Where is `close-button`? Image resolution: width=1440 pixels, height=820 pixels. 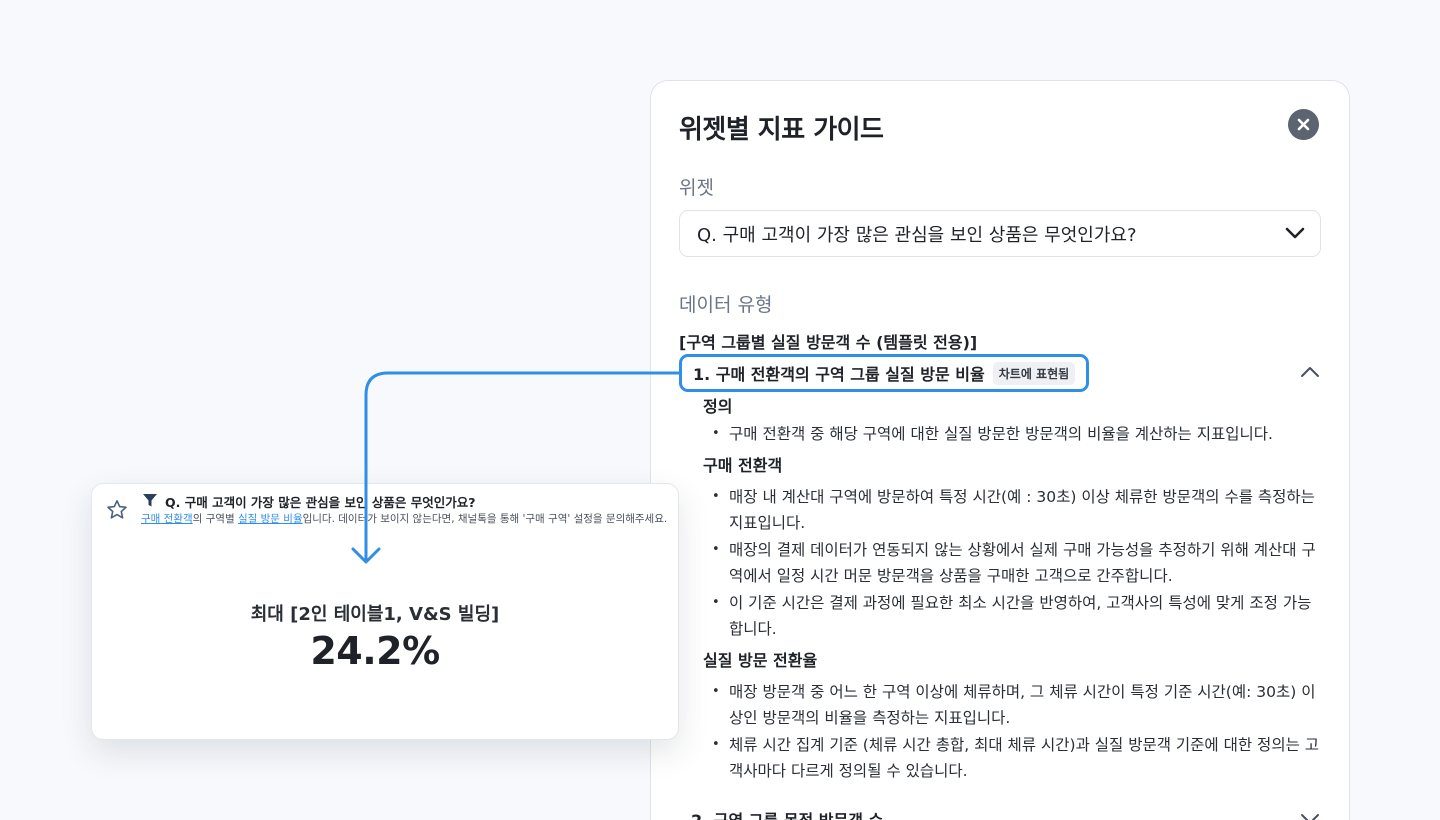 close-button is located at coordinates (1303, 124).